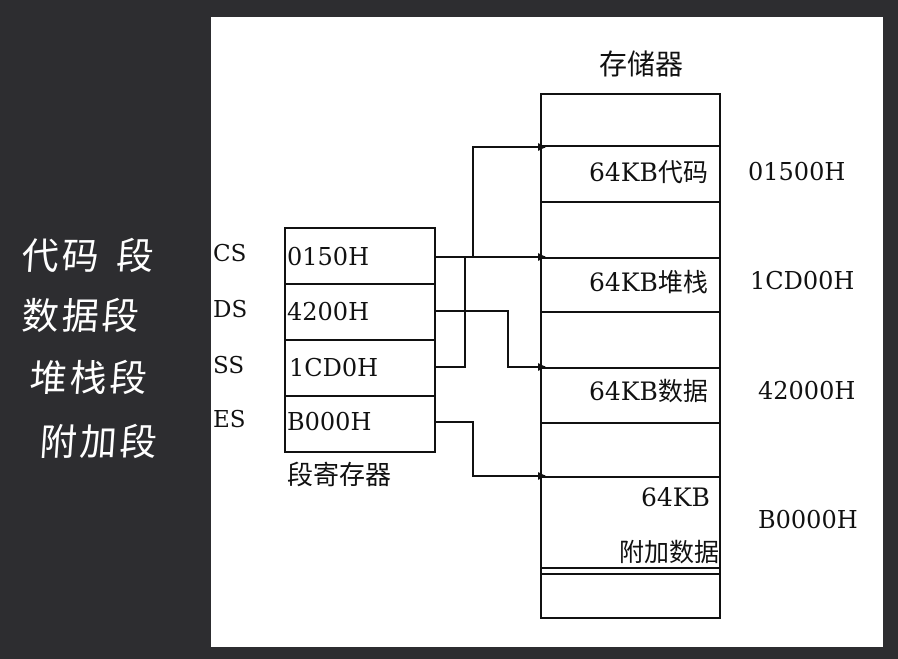 The height and width of the screenshot is (659, 898). What do you see at coordinates (89, 256) in the screenshot?
I see `handwritten-label-code-segment: 代码 段` at bounding box center [89, 256].